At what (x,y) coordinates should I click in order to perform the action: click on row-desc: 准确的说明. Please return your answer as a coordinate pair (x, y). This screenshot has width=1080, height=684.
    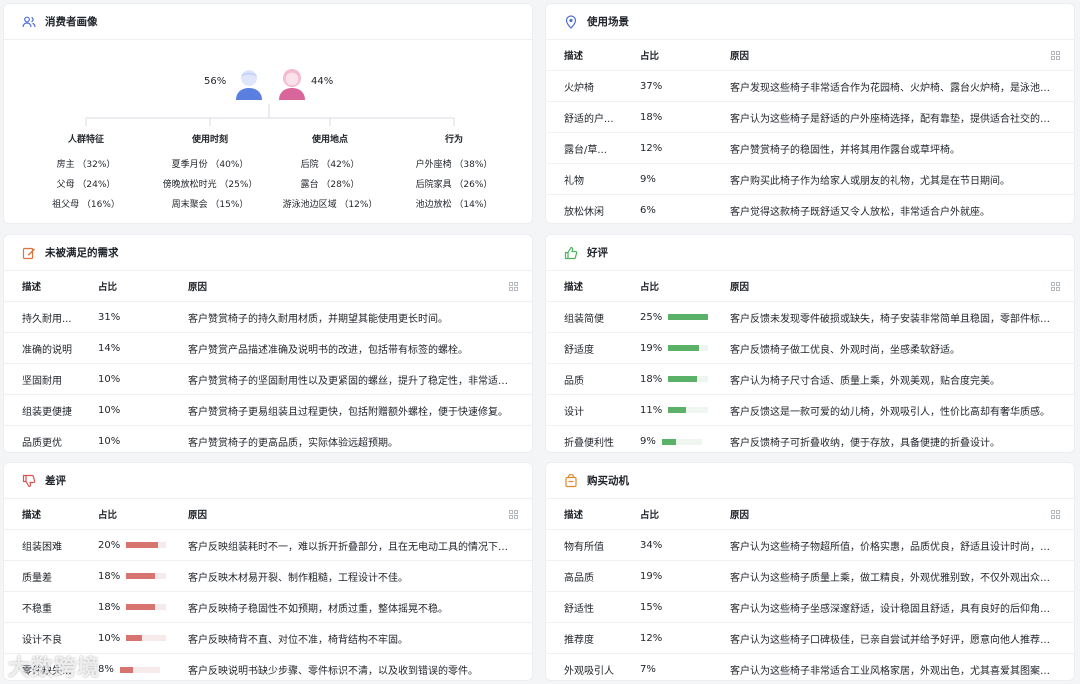
    Looking at the image, I should click on (47, 350).